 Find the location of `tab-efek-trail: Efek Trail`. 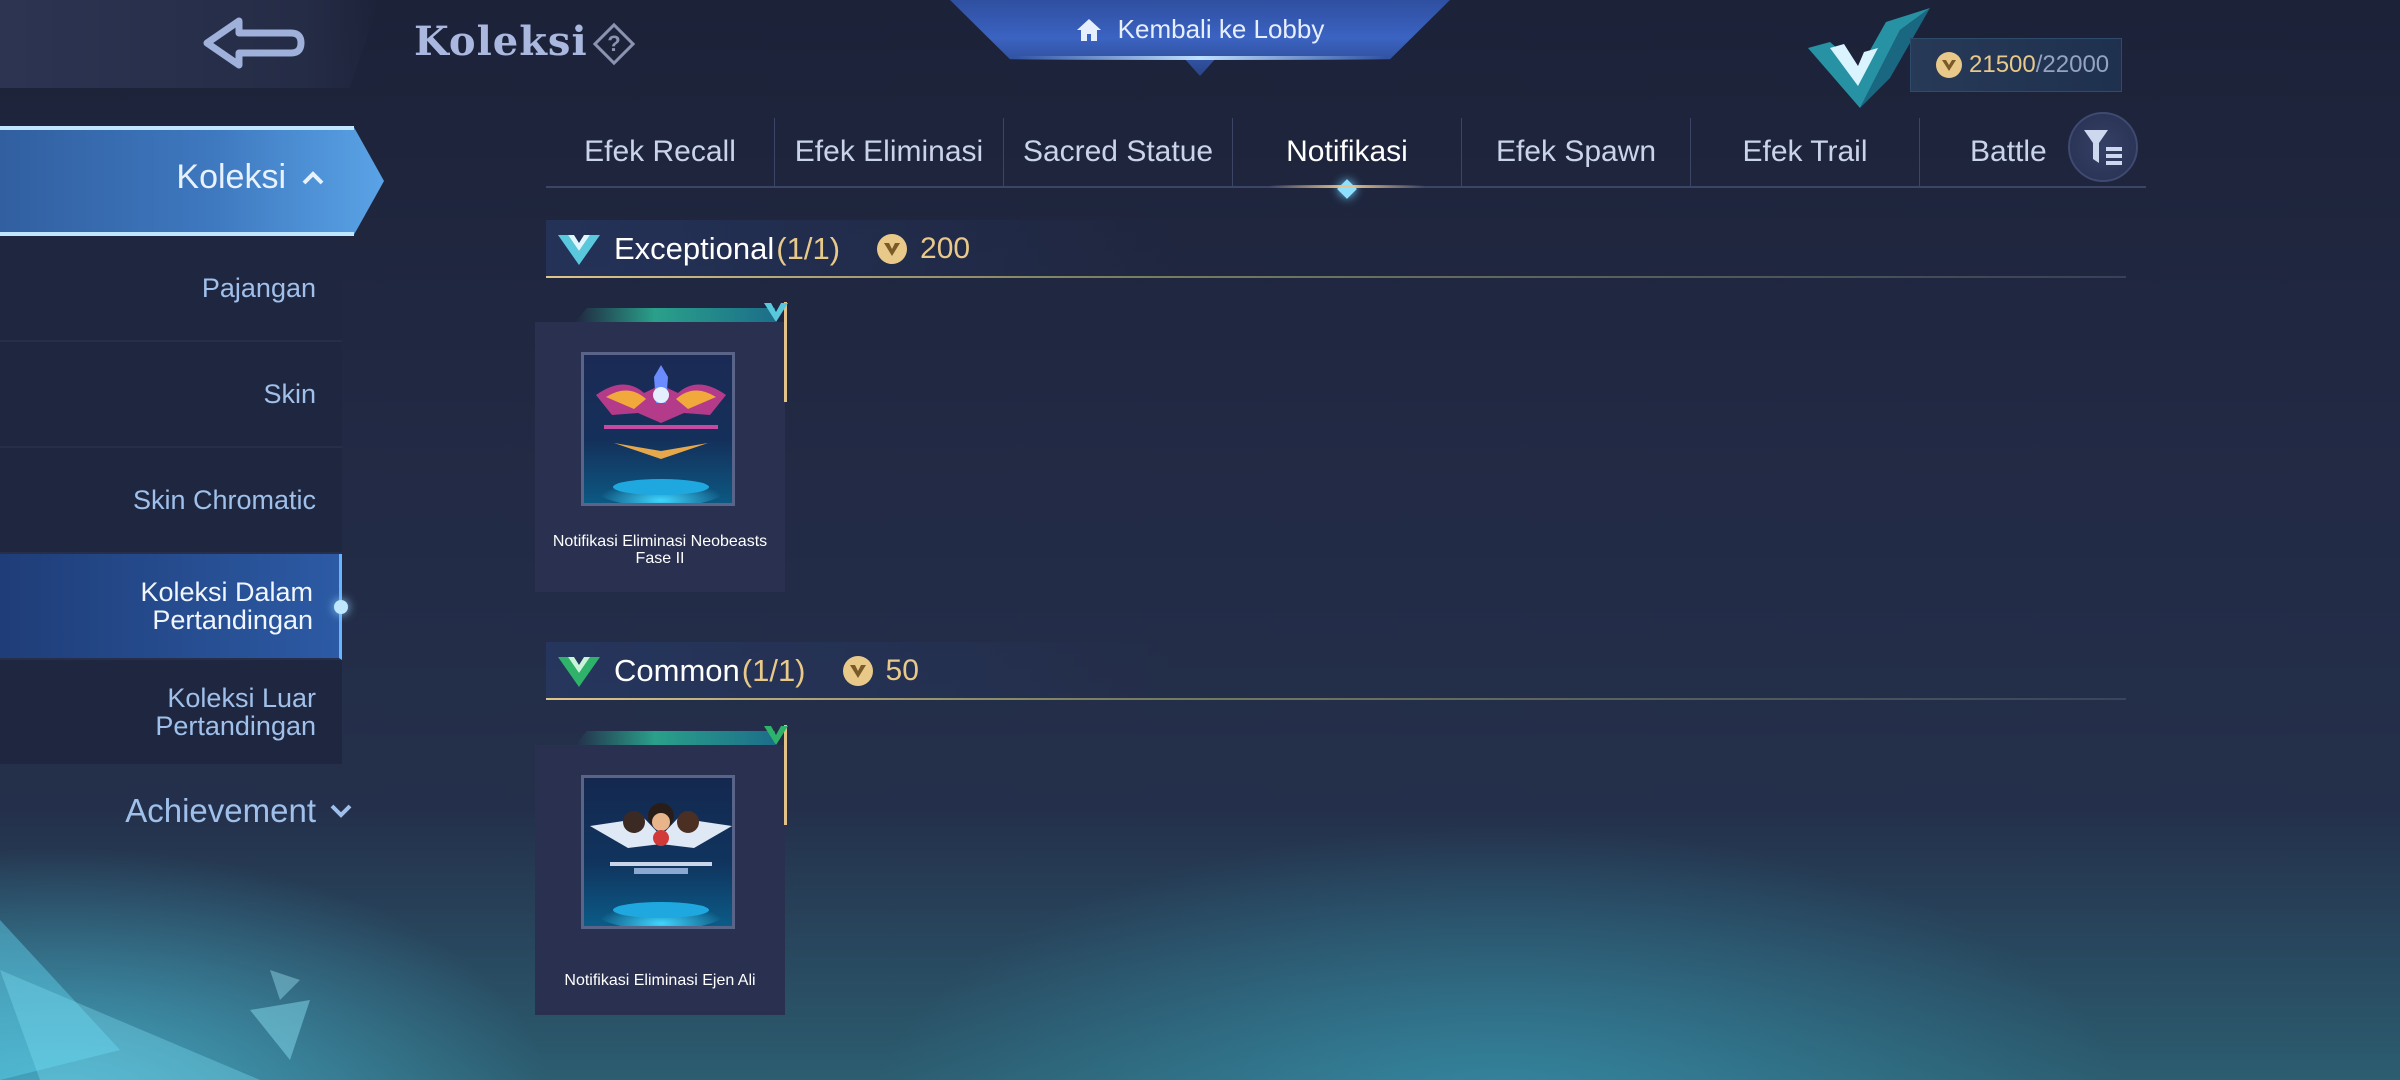

tab-efek-trail: Efek Trail is located at coordinates (1805, 152).